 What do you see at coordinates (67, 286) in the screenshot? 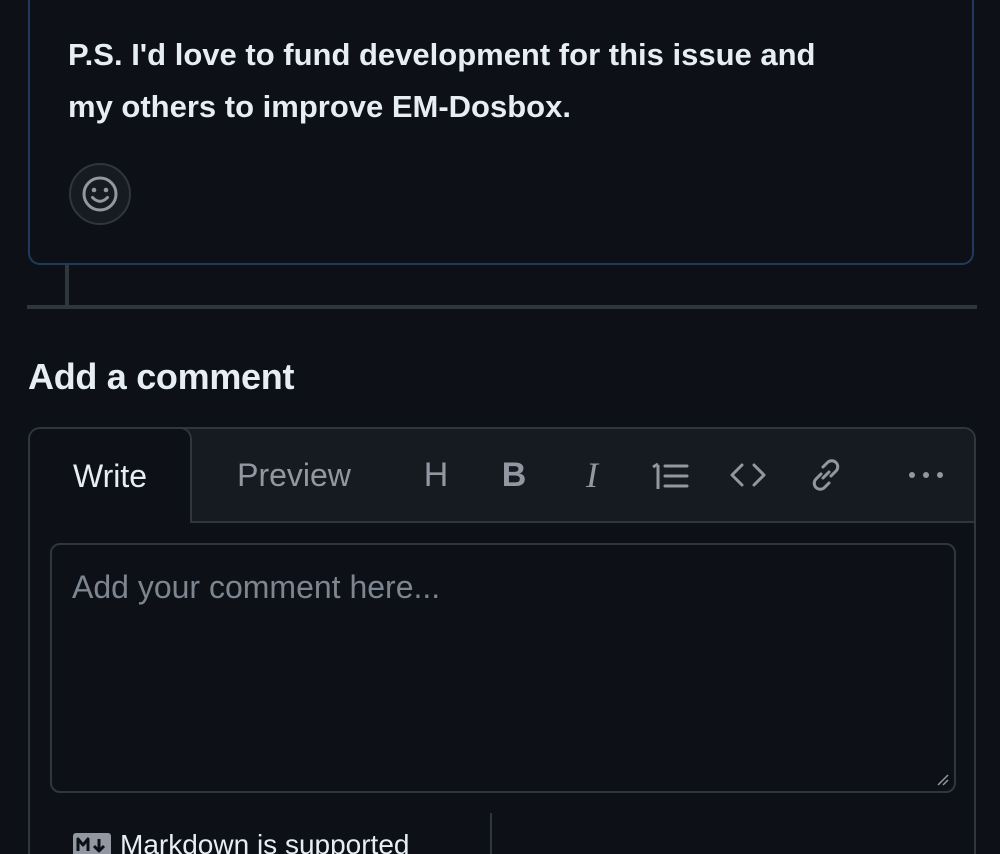
I see `timeline-line` at bounding box center [67, 286].